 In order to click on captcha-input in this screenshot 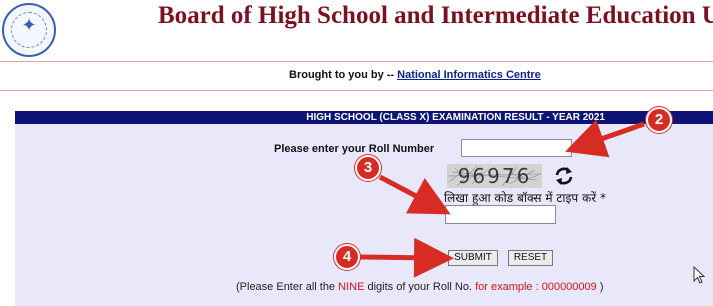, I will do `click(500, 214)`.